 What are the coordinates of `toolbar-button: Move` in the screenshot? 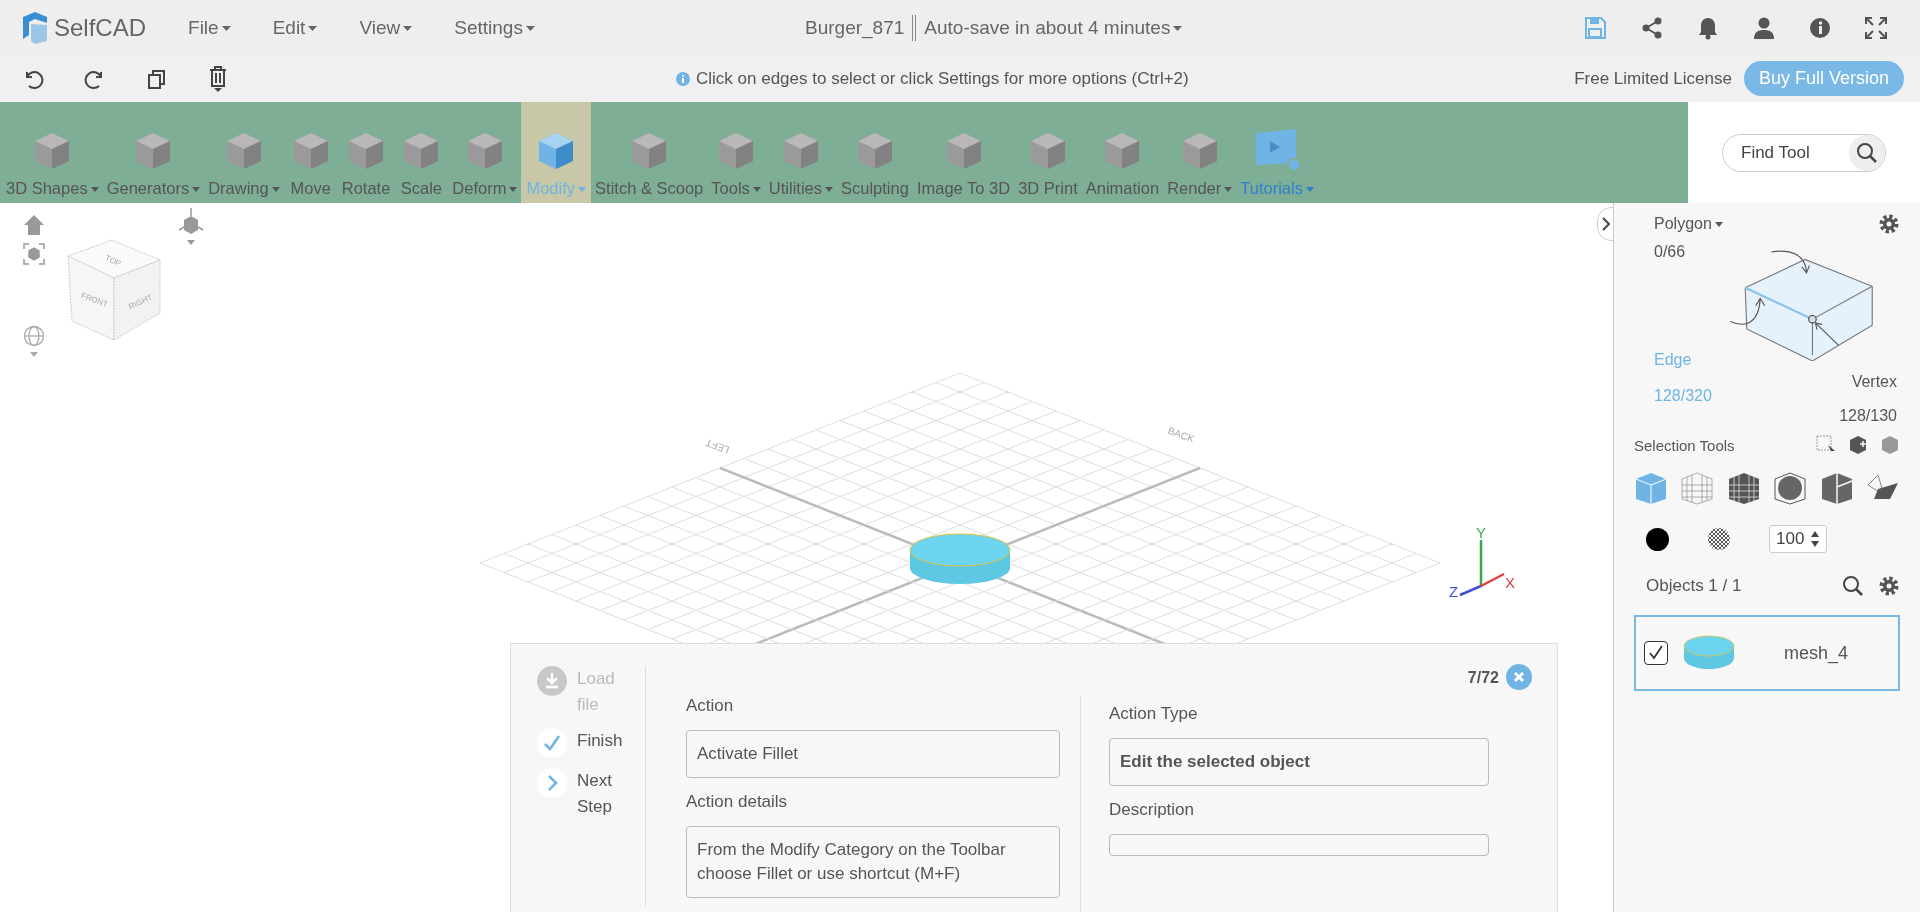 It's located at (310, 152).